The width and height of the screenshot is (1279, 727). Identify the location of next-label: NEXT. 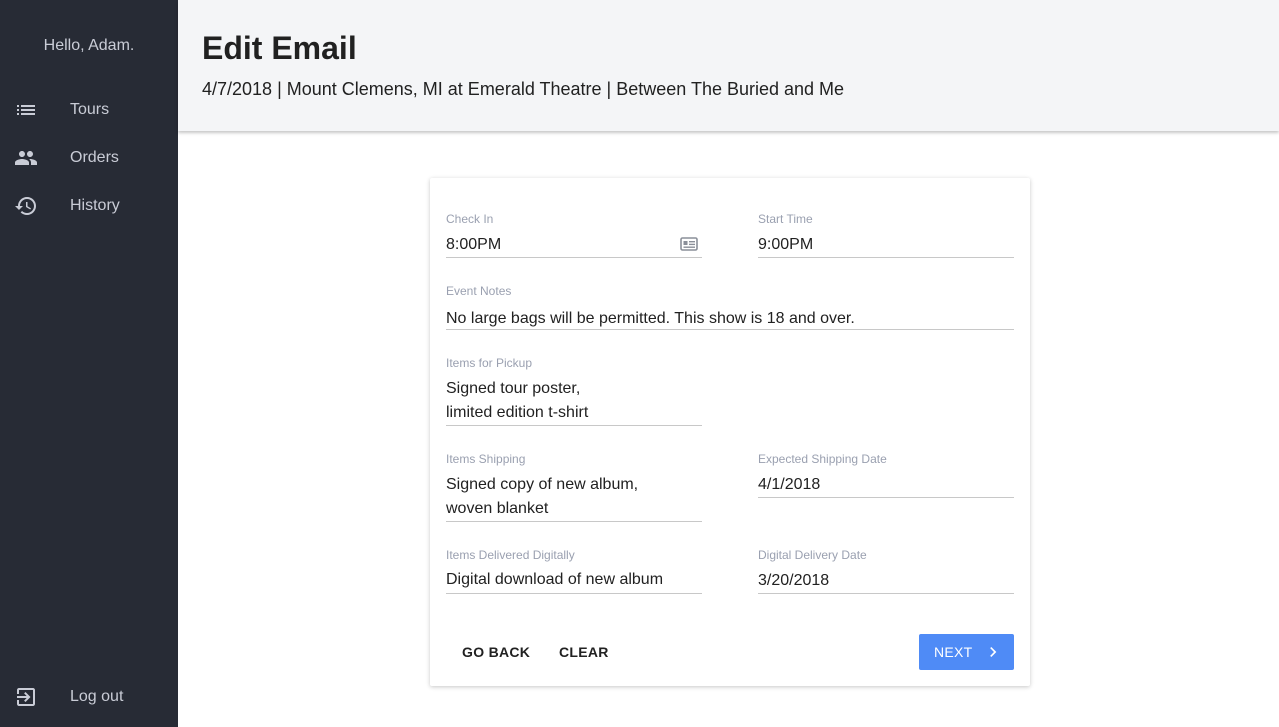
(953, 652).